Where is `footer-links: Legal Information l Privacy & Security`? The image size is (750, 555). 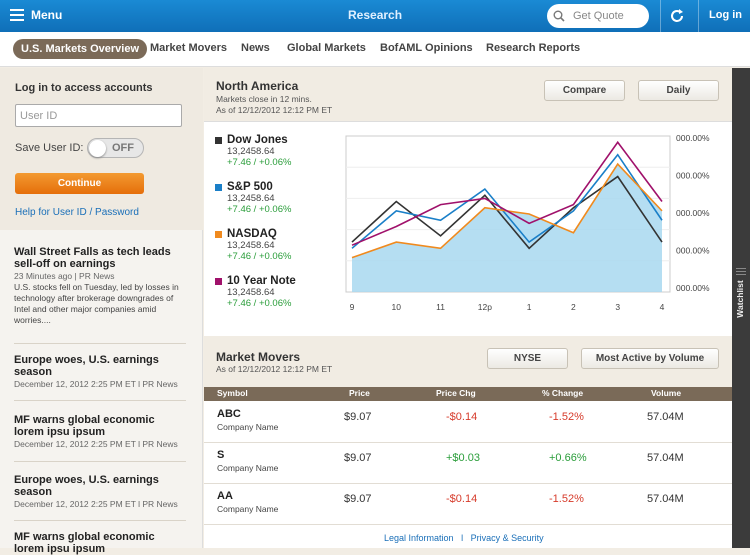
footer-links: Legal Information l Privacy & Security is located at coordinates (464, 538).